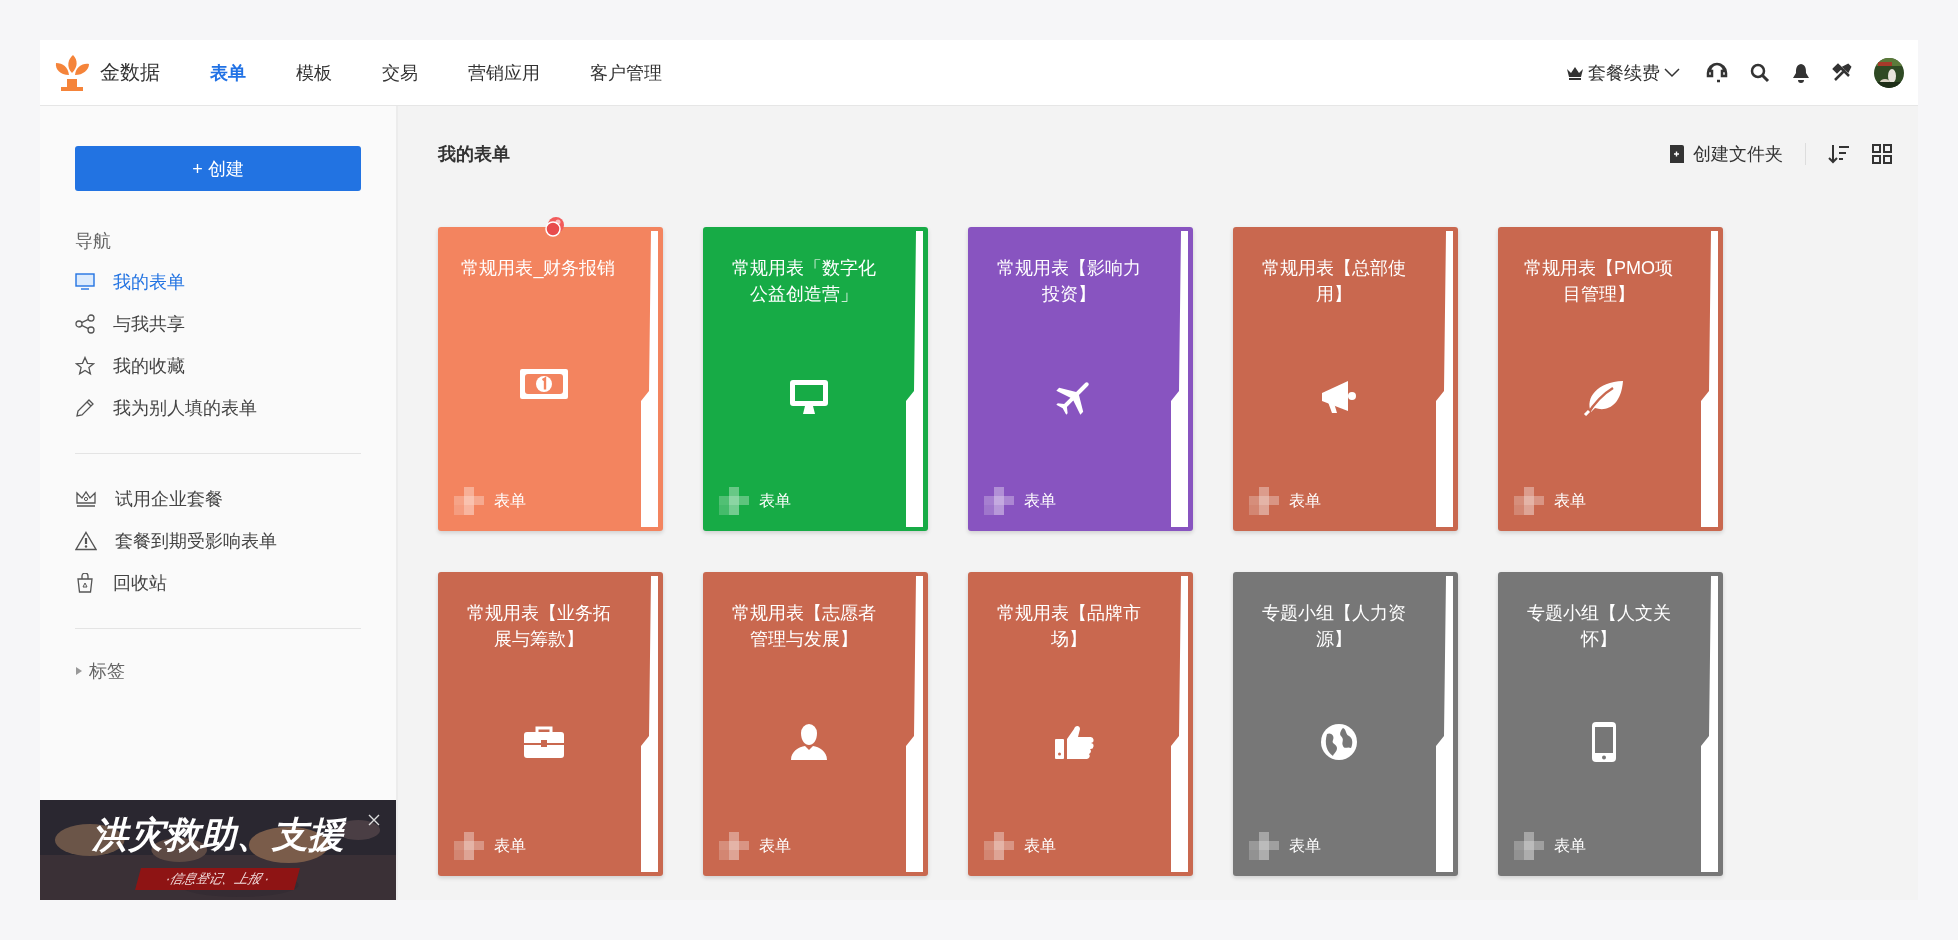 This screenshot has width=1958, height=940. Describe the element at coordinates (504, 72) in the screenshot. I see `nav-tab: 营销应用` at that location.